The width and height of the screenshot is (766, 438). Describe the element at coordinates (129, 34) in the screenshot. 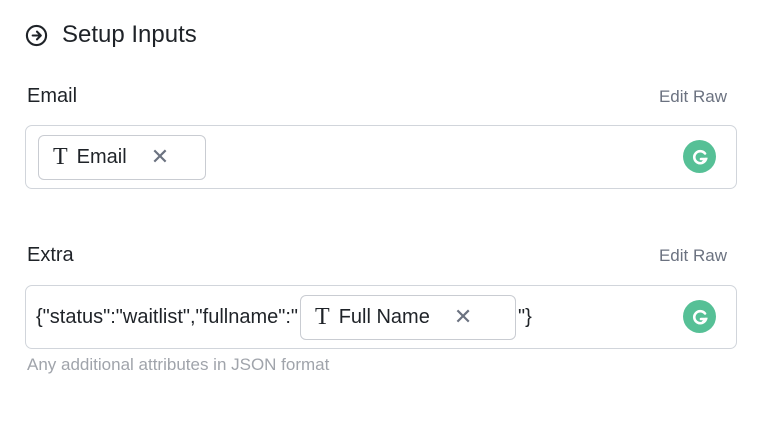

I see `section-title: Setup Inputs` at that location.